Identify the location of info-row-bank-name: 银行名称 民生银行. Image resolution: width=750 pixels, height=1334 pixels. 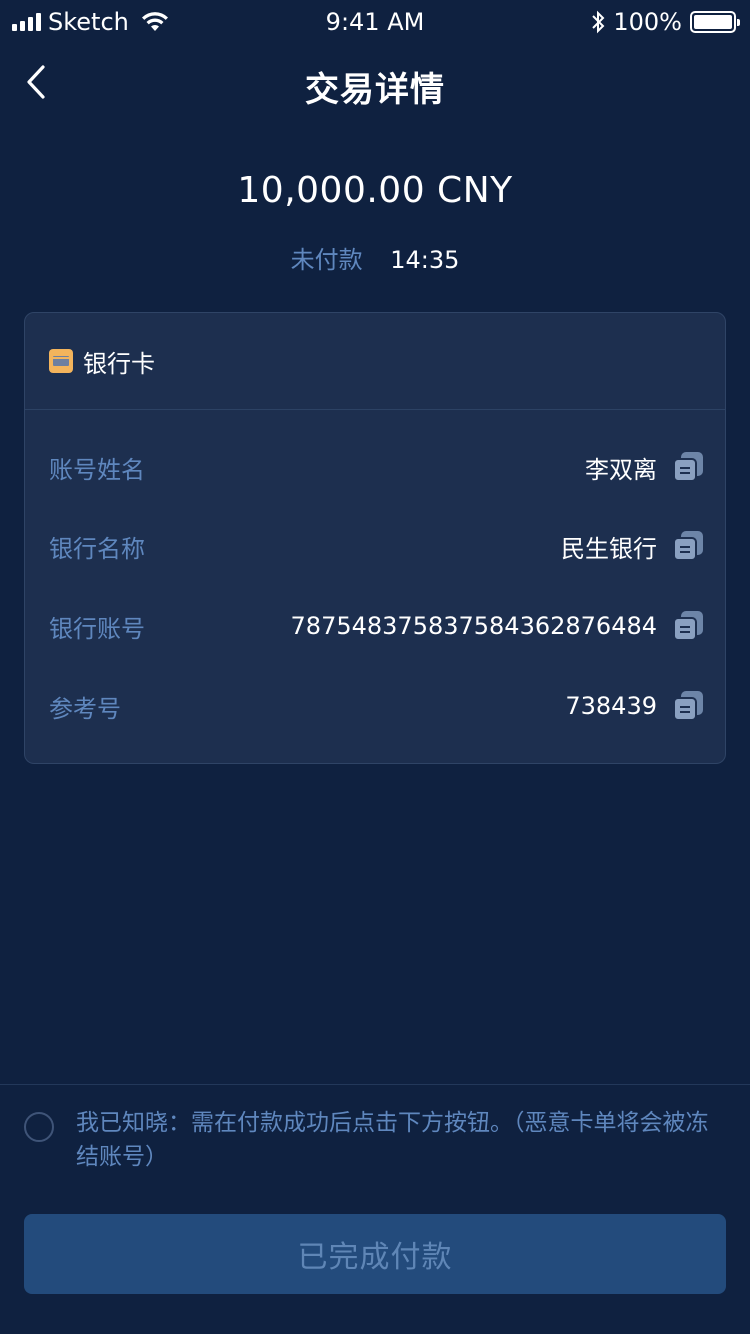
(375, 546).